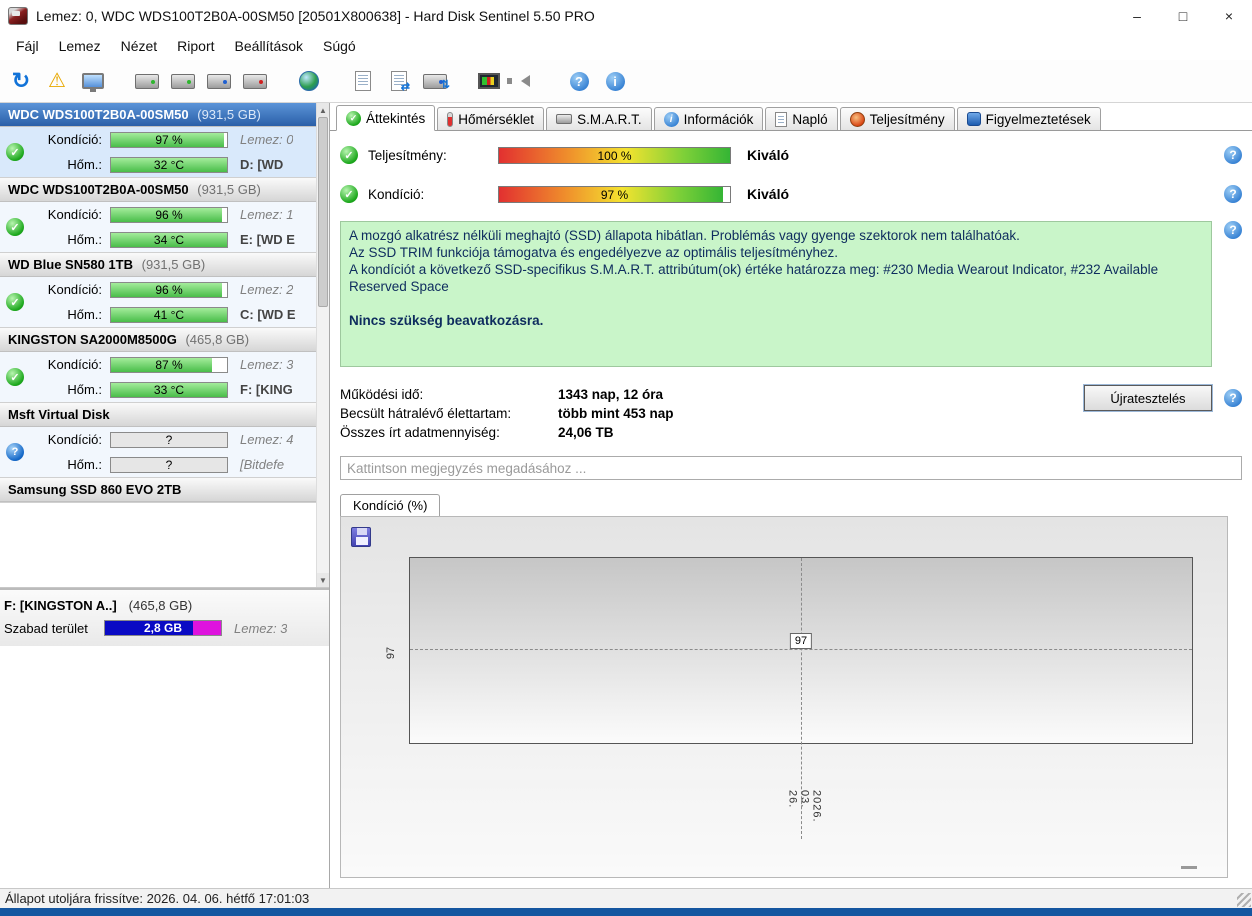 The height and width of the screenshot is (916, 1252). What do you see at coordinates (74, 214) in the screenshot?
I see `condition-label: Kondíció:` at bounding box center [74, 214].